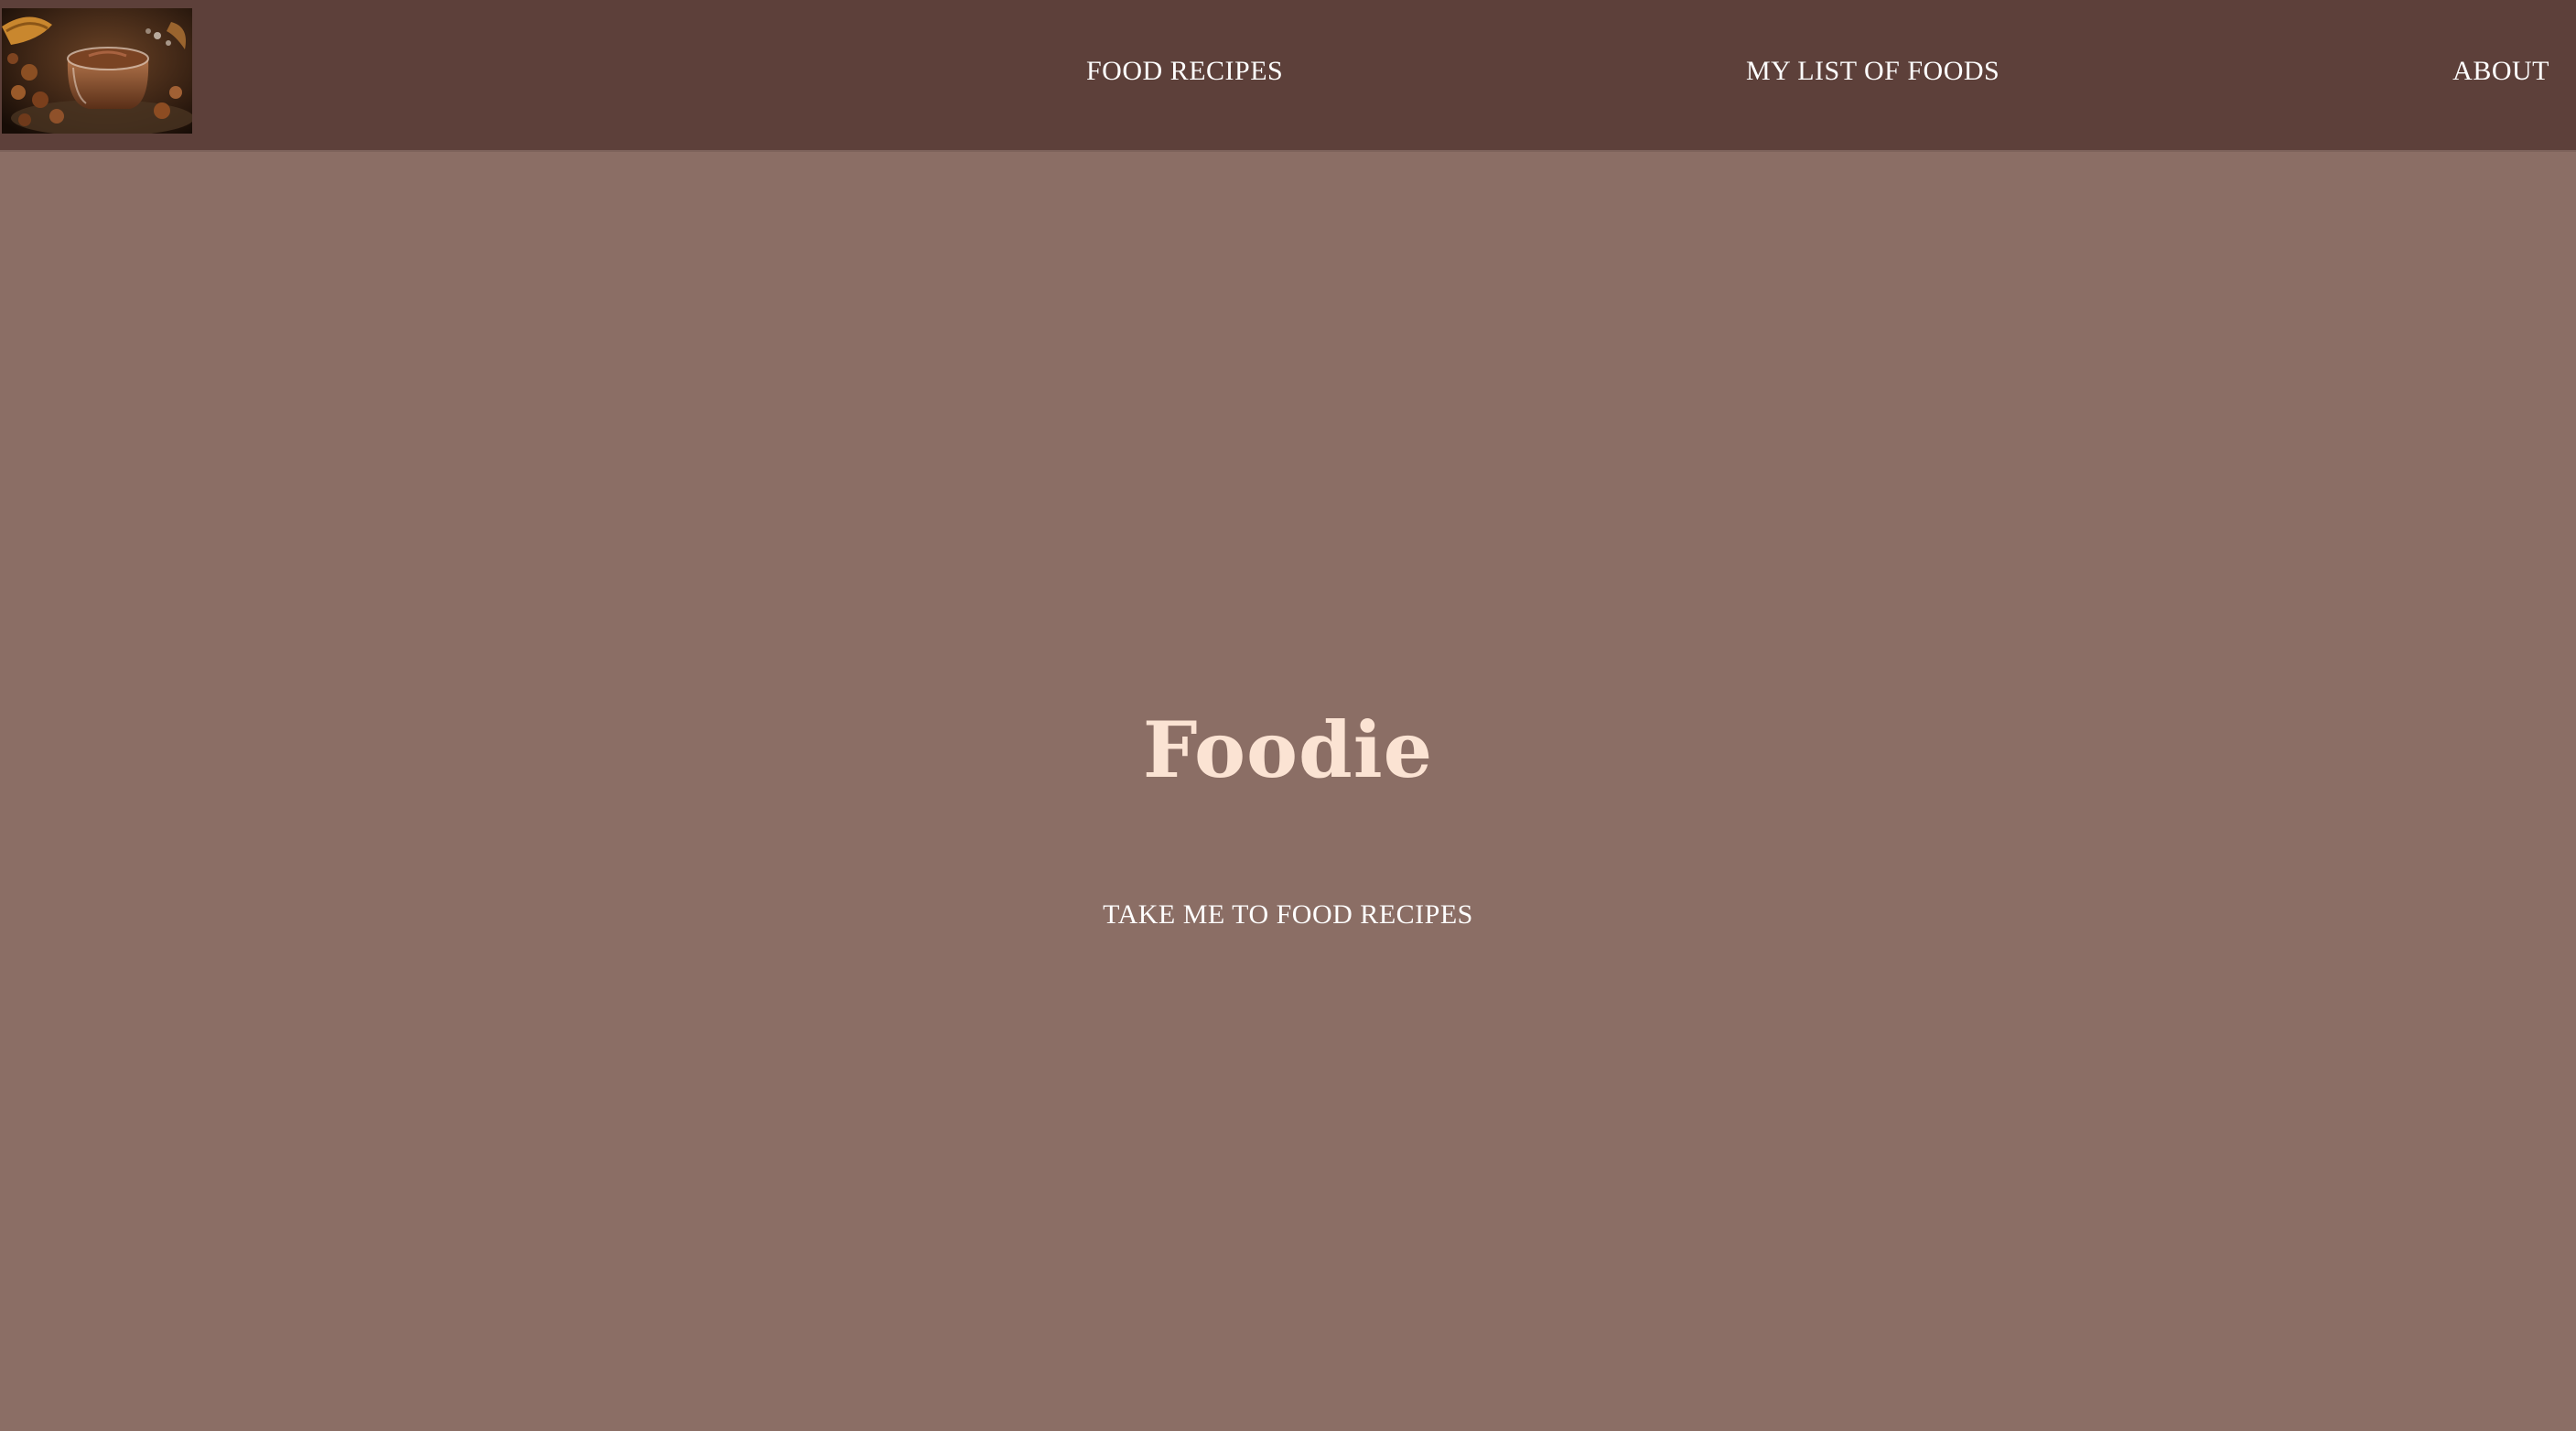  What do you see at coordinates (1184, 71) in the screenshot?
I see `nav-link-food-recipes: FOOD RECIPES` at bounding box center [1184, 71].